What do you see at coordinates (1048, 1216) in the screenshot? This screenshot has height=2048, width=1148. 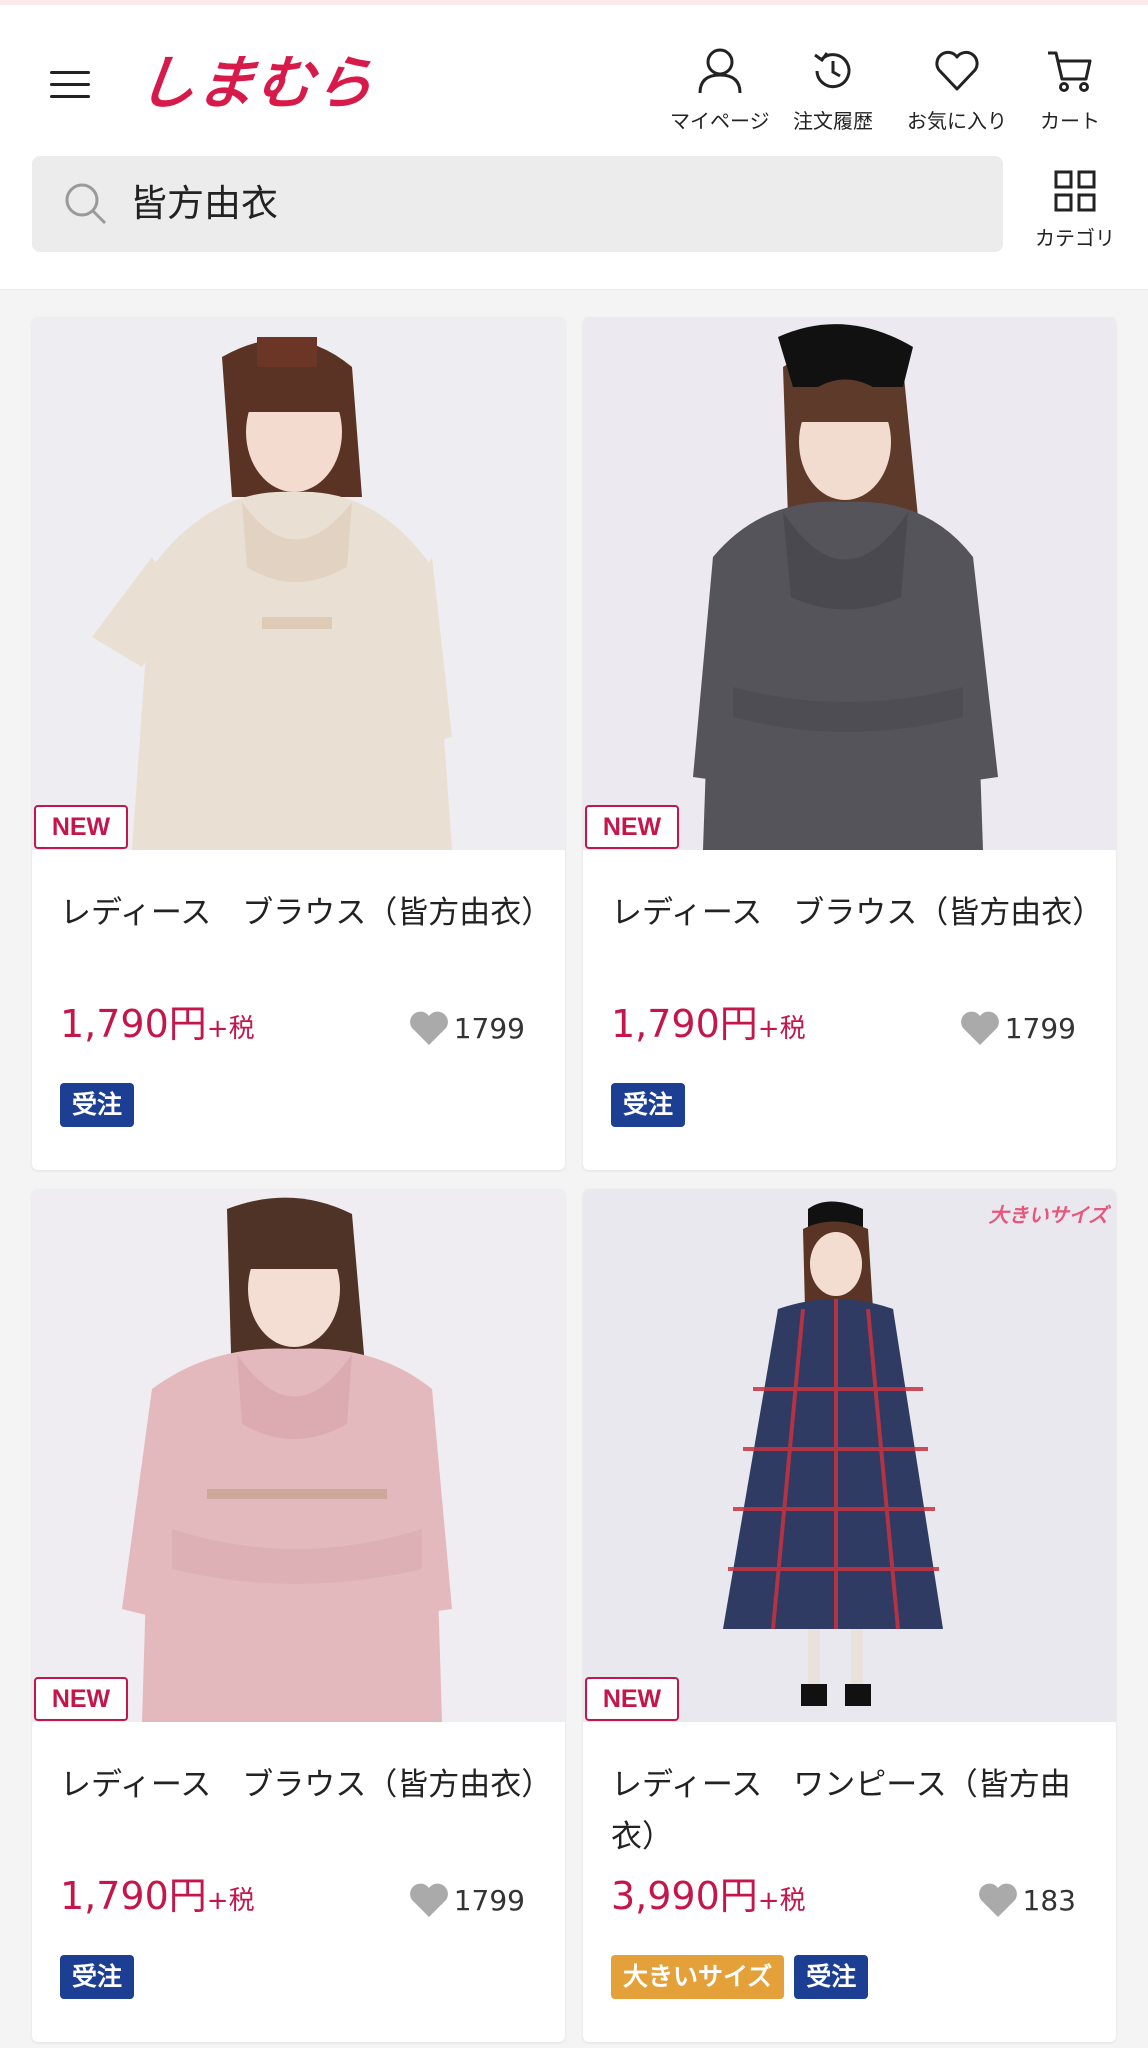 I see `big-size-flag: 大きいサイズ` at bounding box center [1048, 1216].